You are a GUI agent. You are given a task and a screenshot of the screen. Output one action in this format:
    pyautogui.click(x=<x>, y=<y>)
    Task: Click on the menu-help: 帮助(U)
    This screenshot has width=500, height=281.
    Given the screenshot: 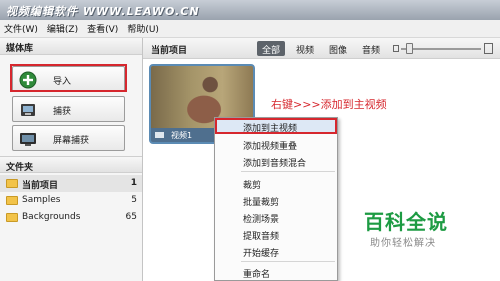 What is the action you would take?
    pyautogui.click(x=143, y=28)
    